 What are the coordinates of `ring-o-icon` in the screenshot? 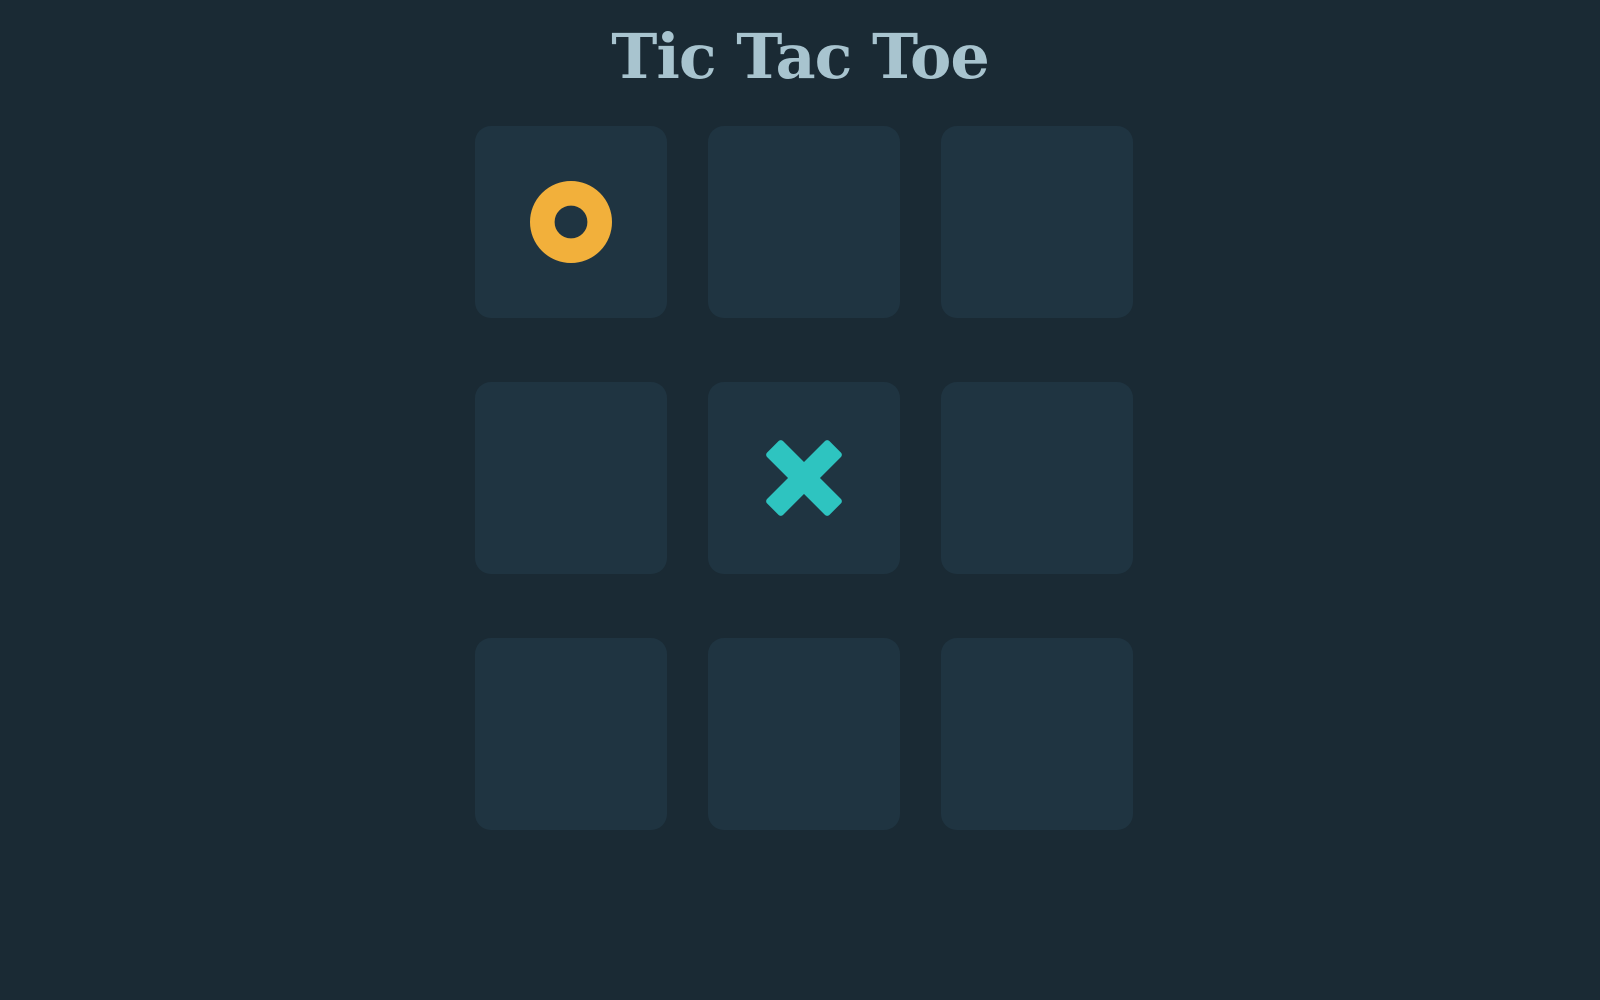 It's located at (571, 222).